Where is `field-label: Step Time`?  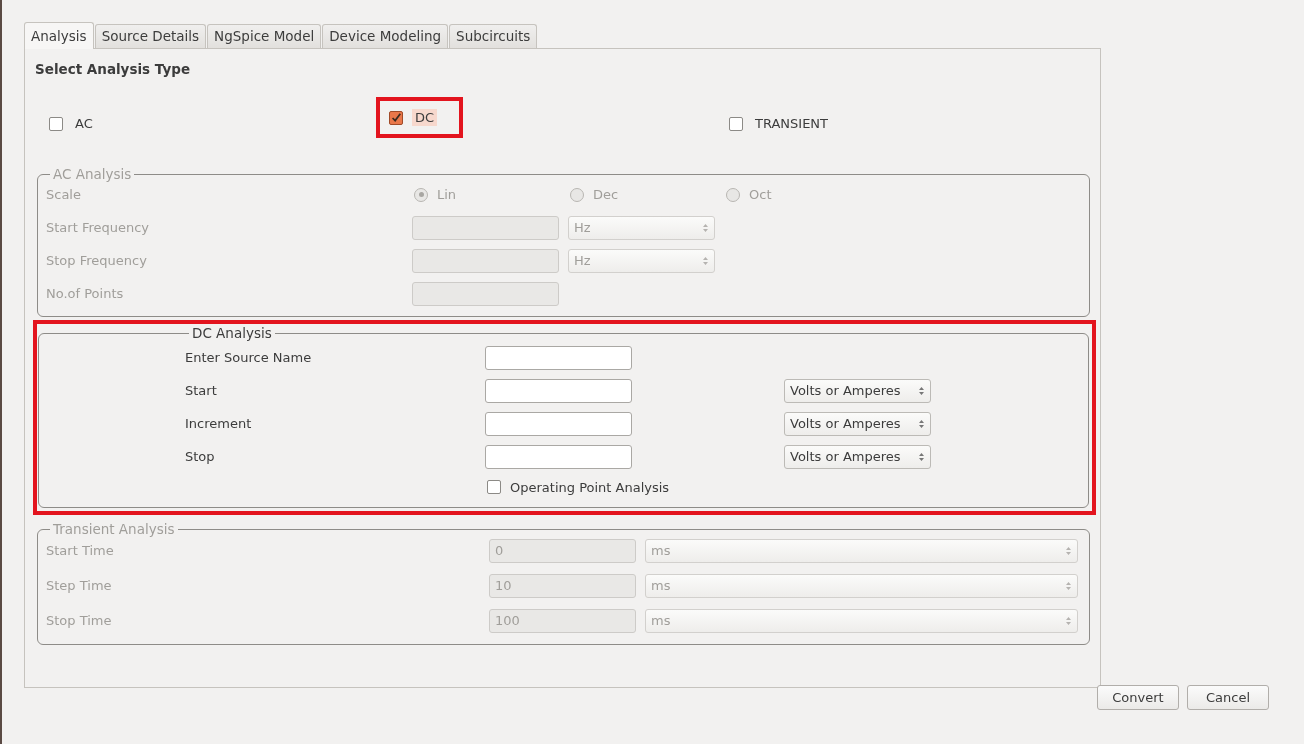
field-label: Step Time is located at coordinates (79, 585).